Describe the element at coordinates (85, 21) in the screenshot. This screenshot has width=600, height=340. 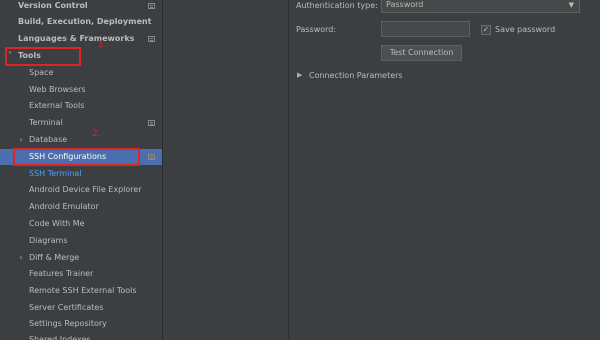
I see `sidebar-item-label: Build, Execution, Deployment` at that location.